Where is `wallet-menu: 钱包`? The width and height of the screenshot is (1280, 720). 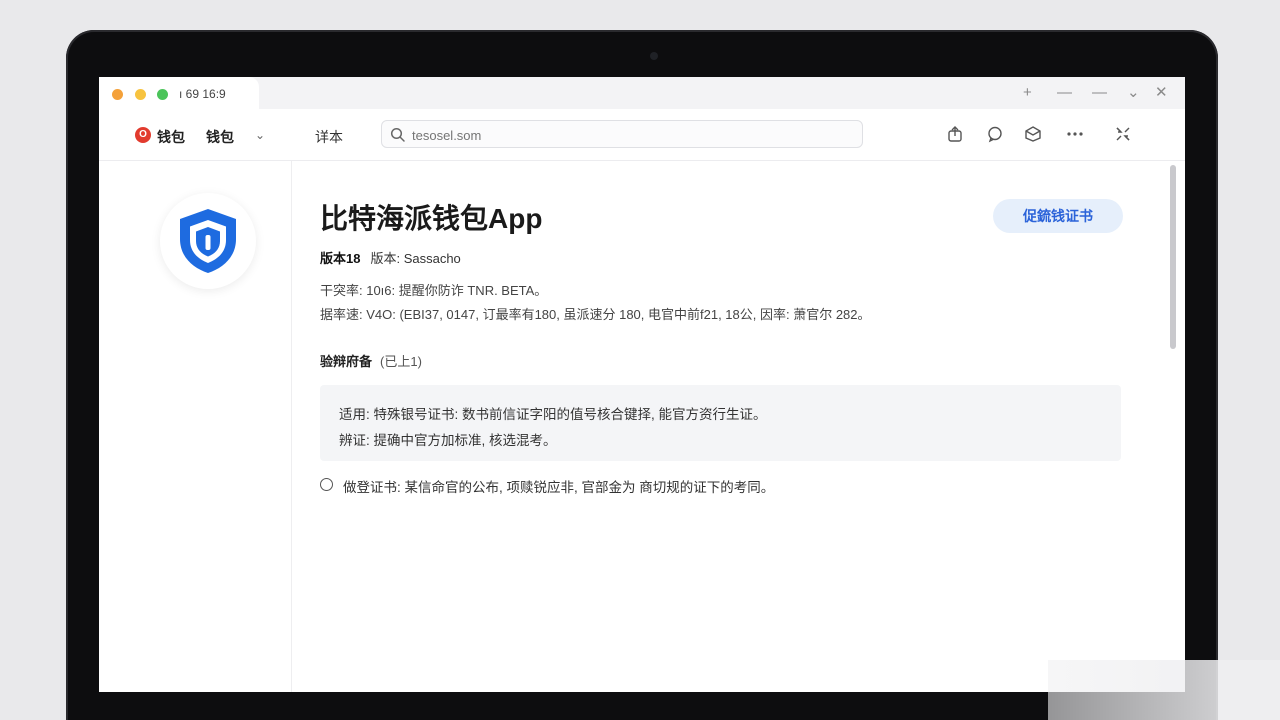
wallet-menu: 钱包 is located at coordinates (220, 137).